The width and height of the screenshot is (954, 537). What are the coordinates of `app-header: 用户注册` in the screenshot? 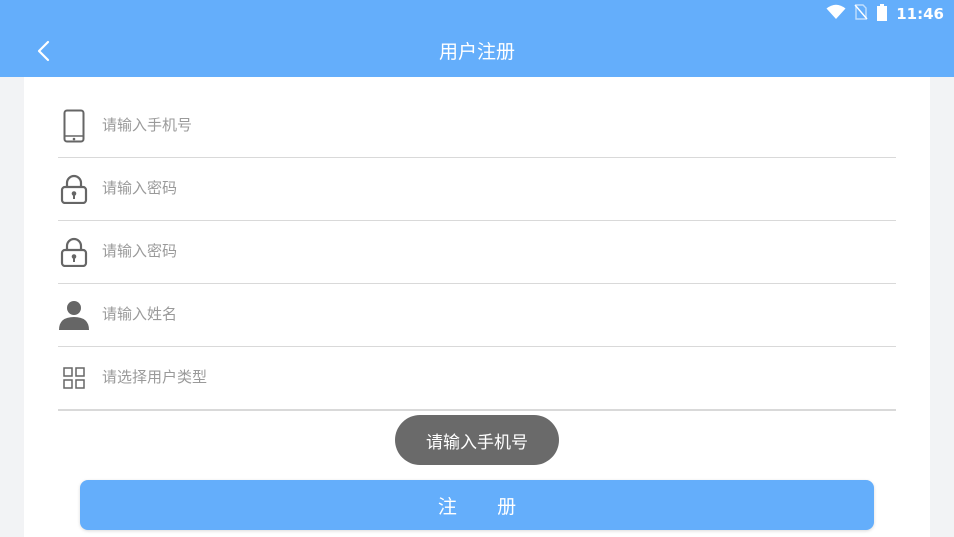 It's located at (477, 52).